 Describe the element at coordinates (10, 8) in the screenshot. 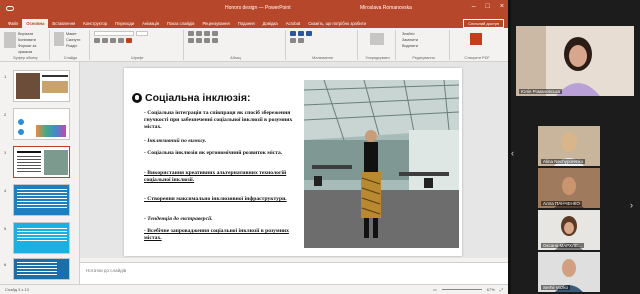

I see `autosave-icon` at that location.